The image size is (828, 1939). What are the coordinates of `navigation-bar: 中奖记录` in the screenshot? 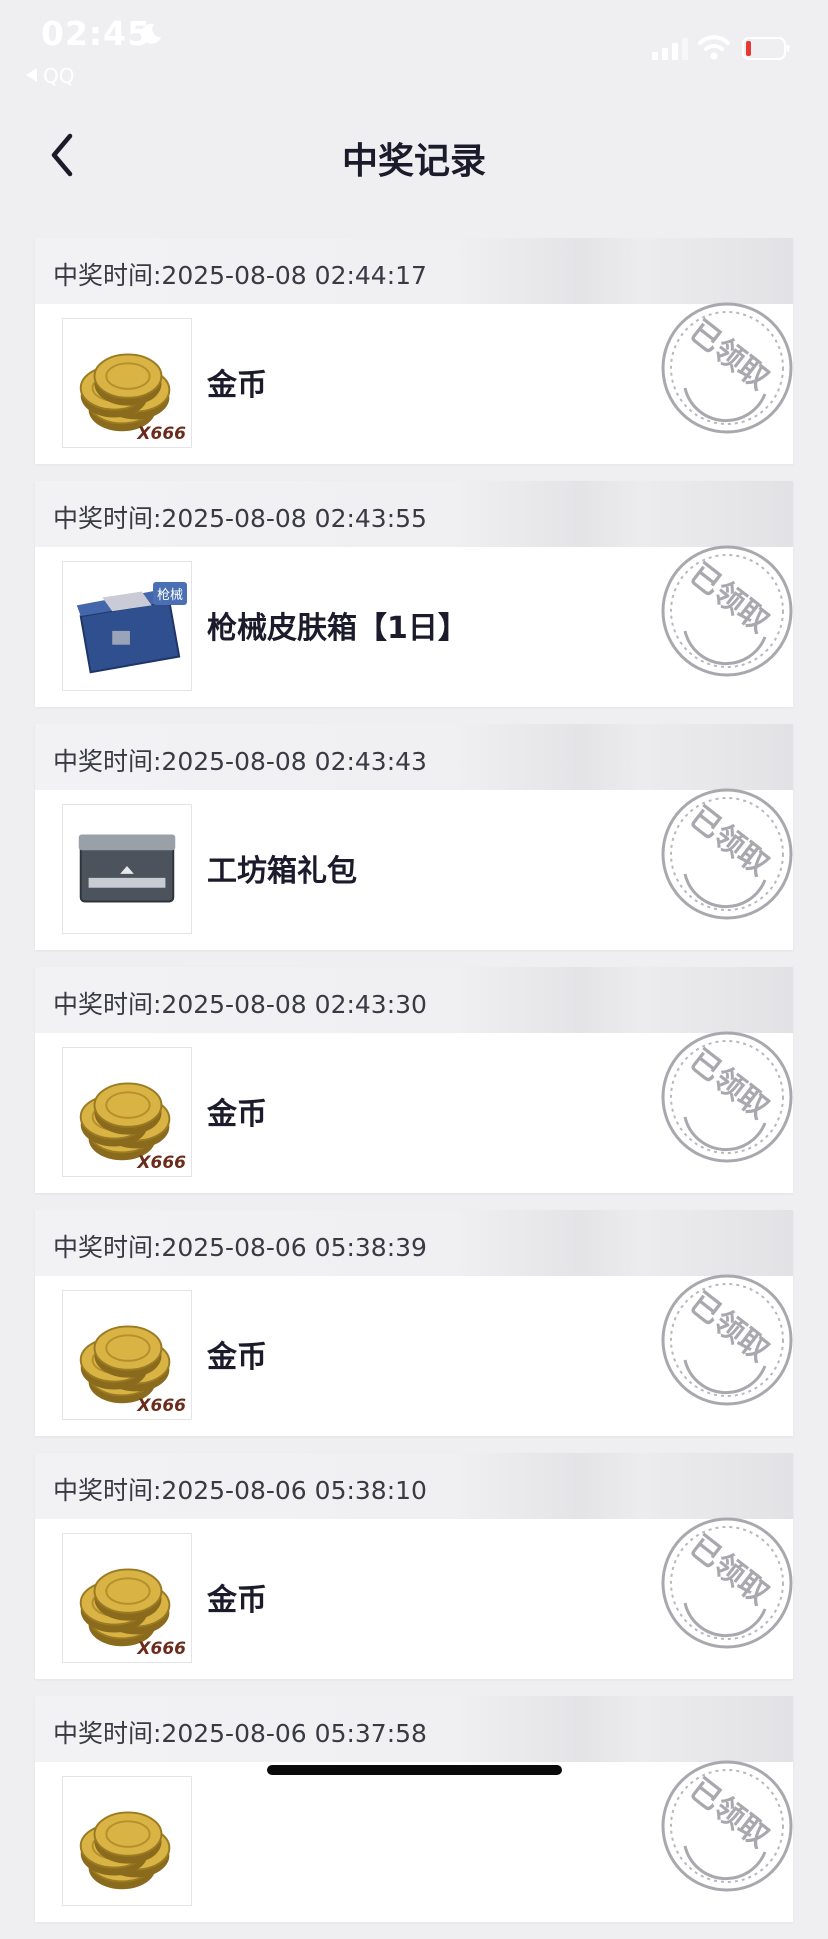 It's located at (414, 155).